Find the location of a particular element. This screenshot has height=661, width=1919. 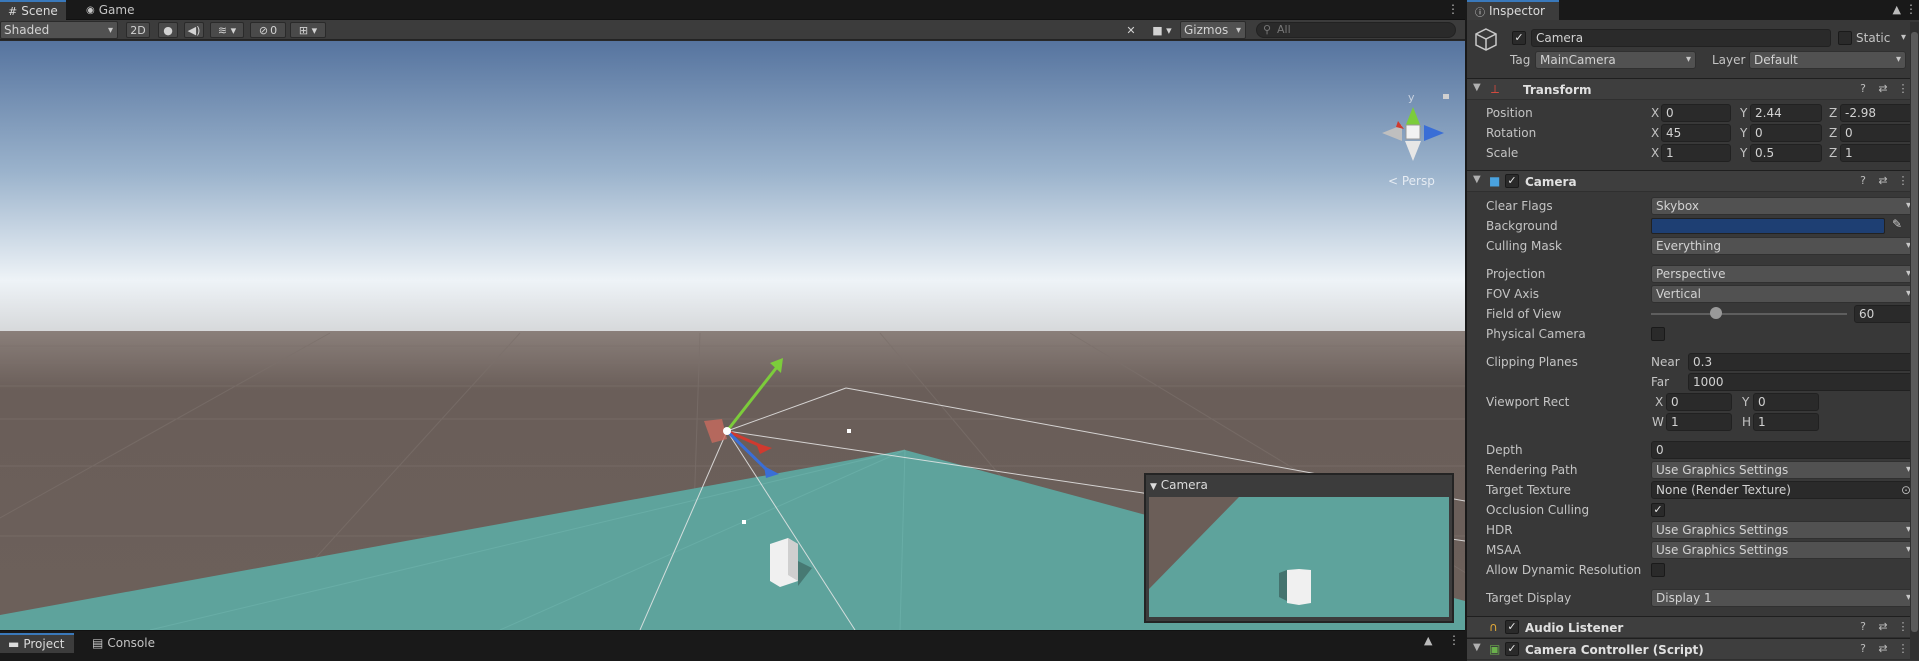

depth-label: Depth is located at coordinates (1504, 450).